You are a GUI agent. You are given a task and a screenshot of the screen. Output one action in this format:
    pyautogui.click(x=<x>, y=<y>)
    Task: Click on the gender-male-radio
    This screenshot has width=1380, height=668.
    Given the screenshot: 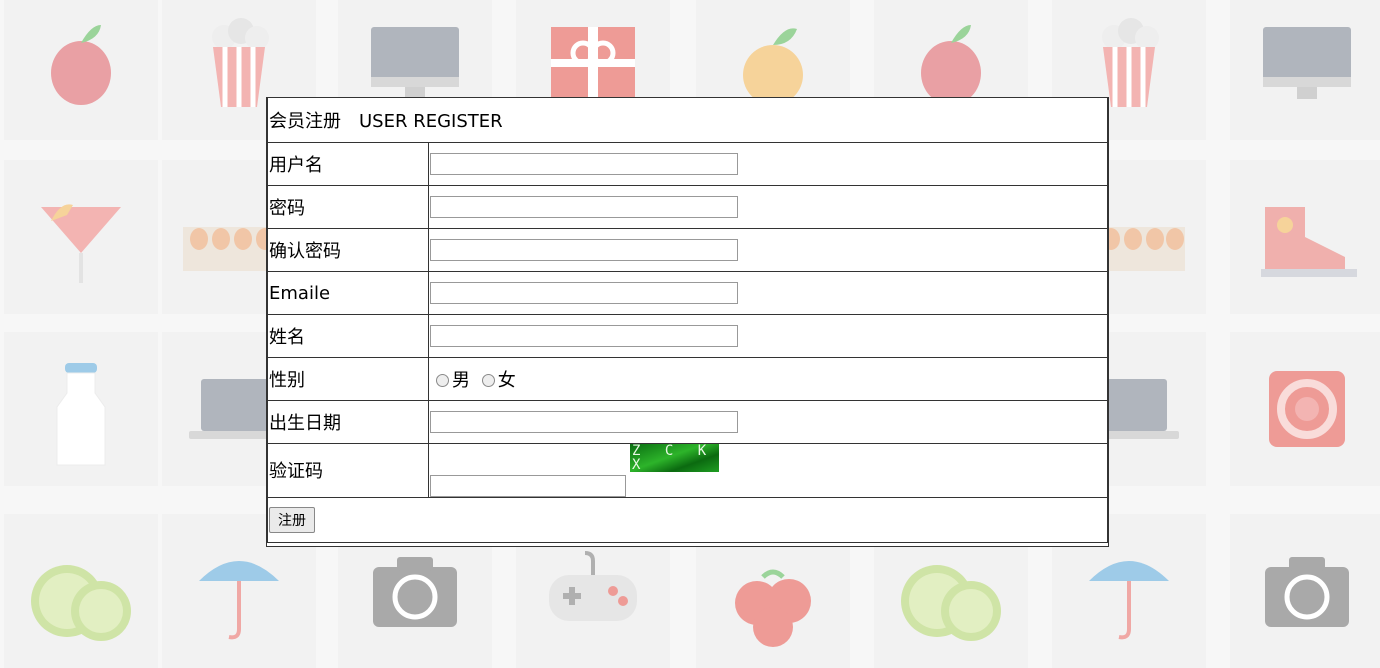 What is the action you would take?
    pyautogui.click(x=442, y=380)
    